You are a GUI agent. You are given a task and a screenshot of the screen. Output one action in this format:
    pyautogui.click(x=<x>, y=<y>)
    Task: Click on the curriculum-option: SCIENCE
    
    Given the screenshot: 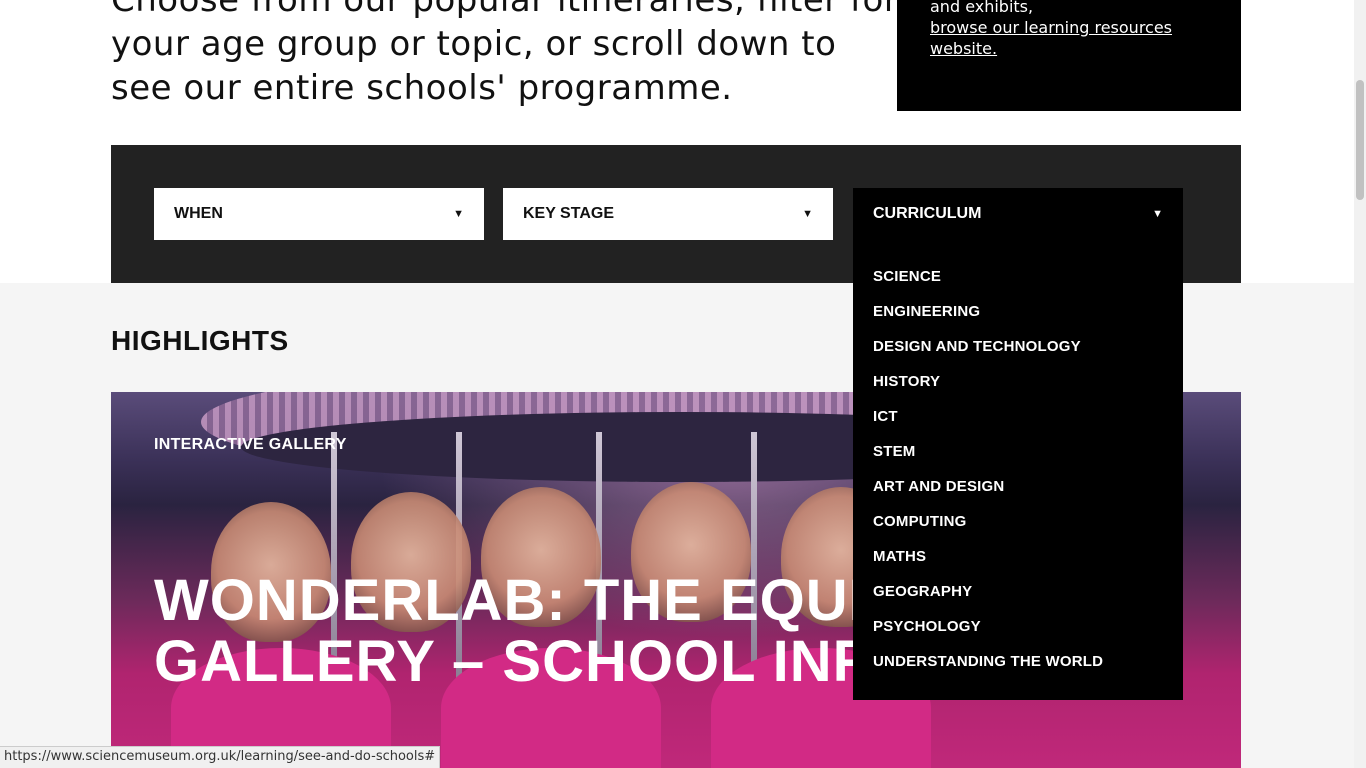 What is the action you would take?
    pyautogui.click(x=1018, y=285)
    